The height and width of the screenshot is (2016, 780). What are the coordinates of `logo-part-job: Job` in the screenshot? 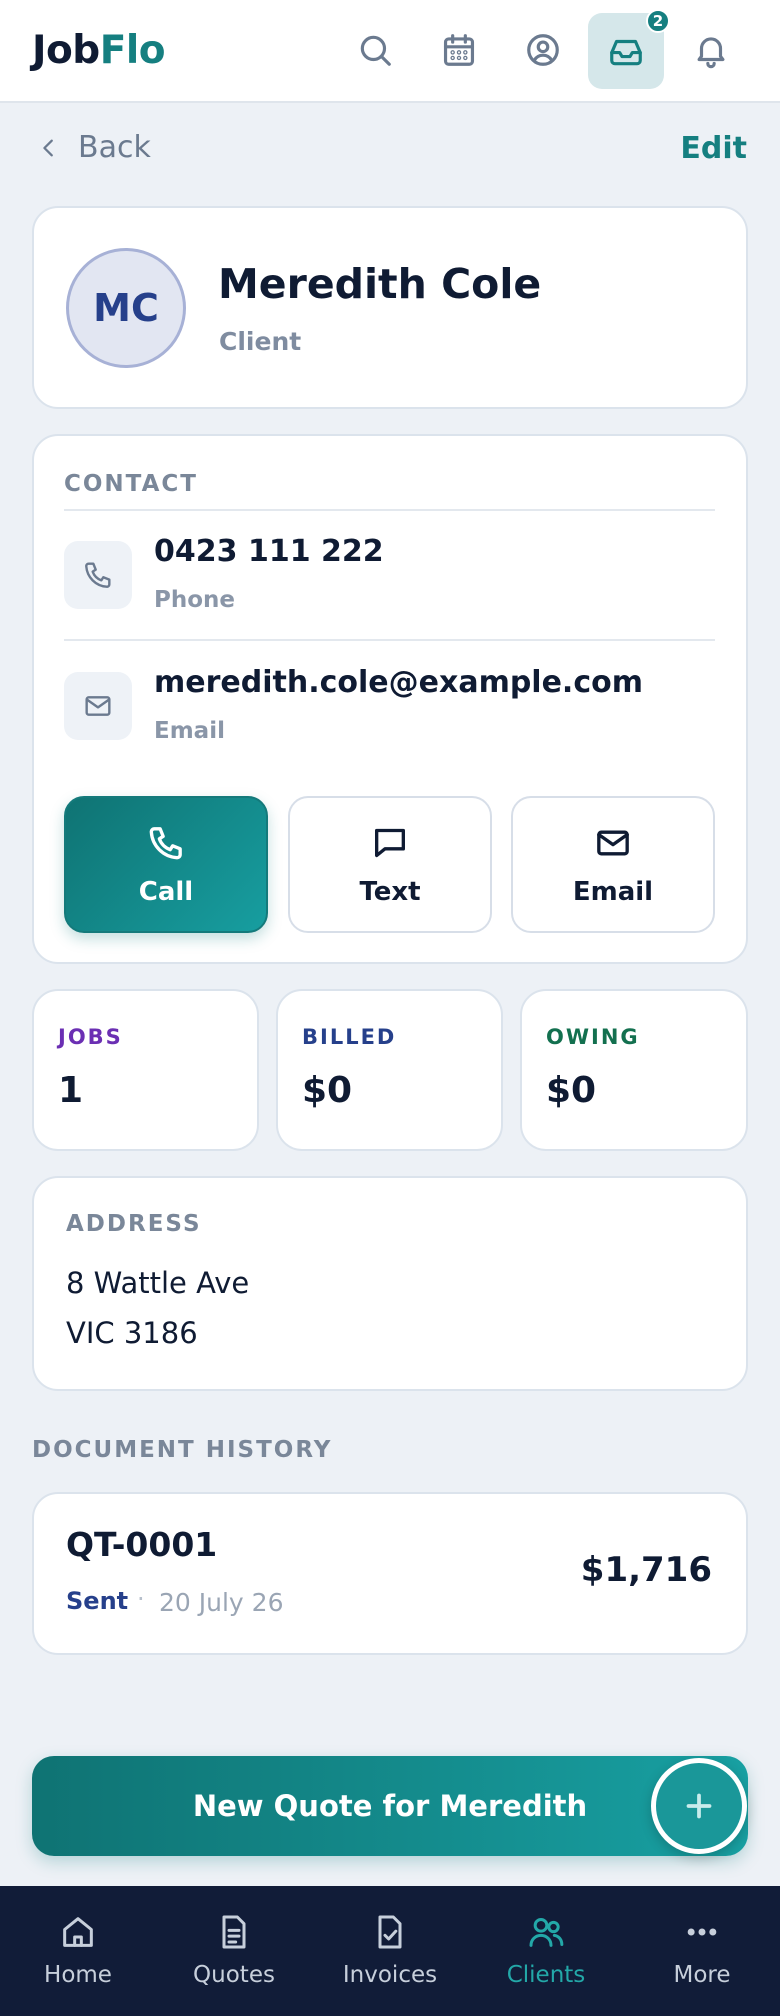 It's located at (66, 50).